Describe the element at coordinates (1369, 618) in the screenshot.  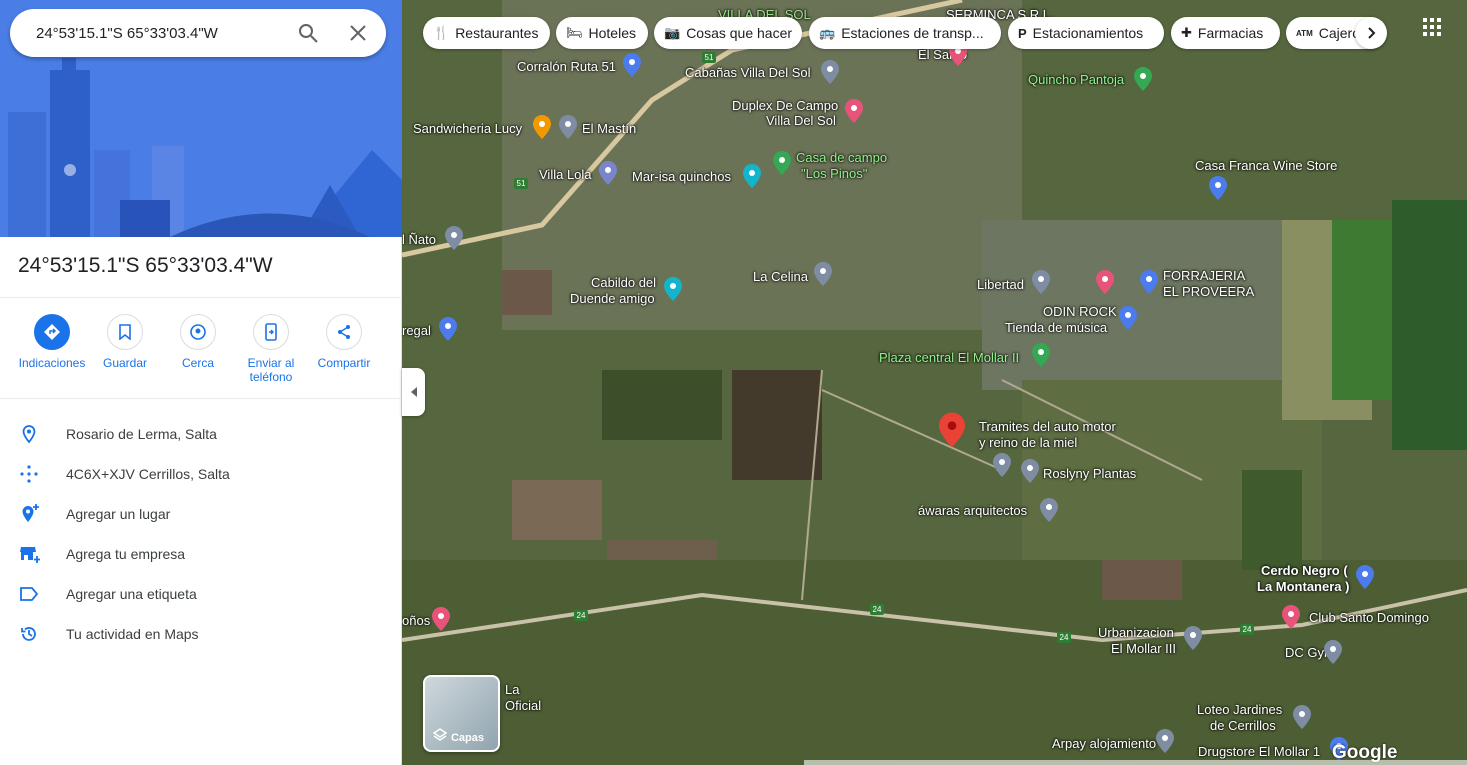
I see `map-label: Club Santo Domingo` at that location.